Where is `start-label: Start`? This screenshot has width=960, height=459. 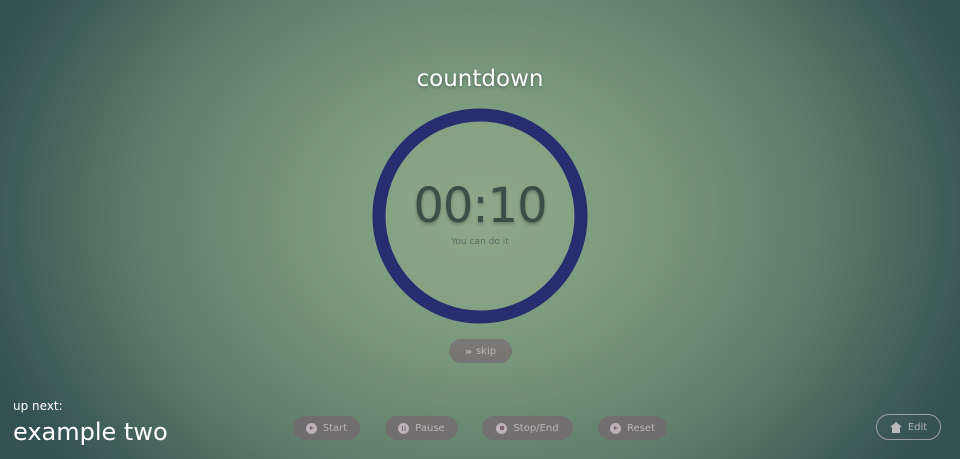
start-label: Start is located at coordinates (335, 428).